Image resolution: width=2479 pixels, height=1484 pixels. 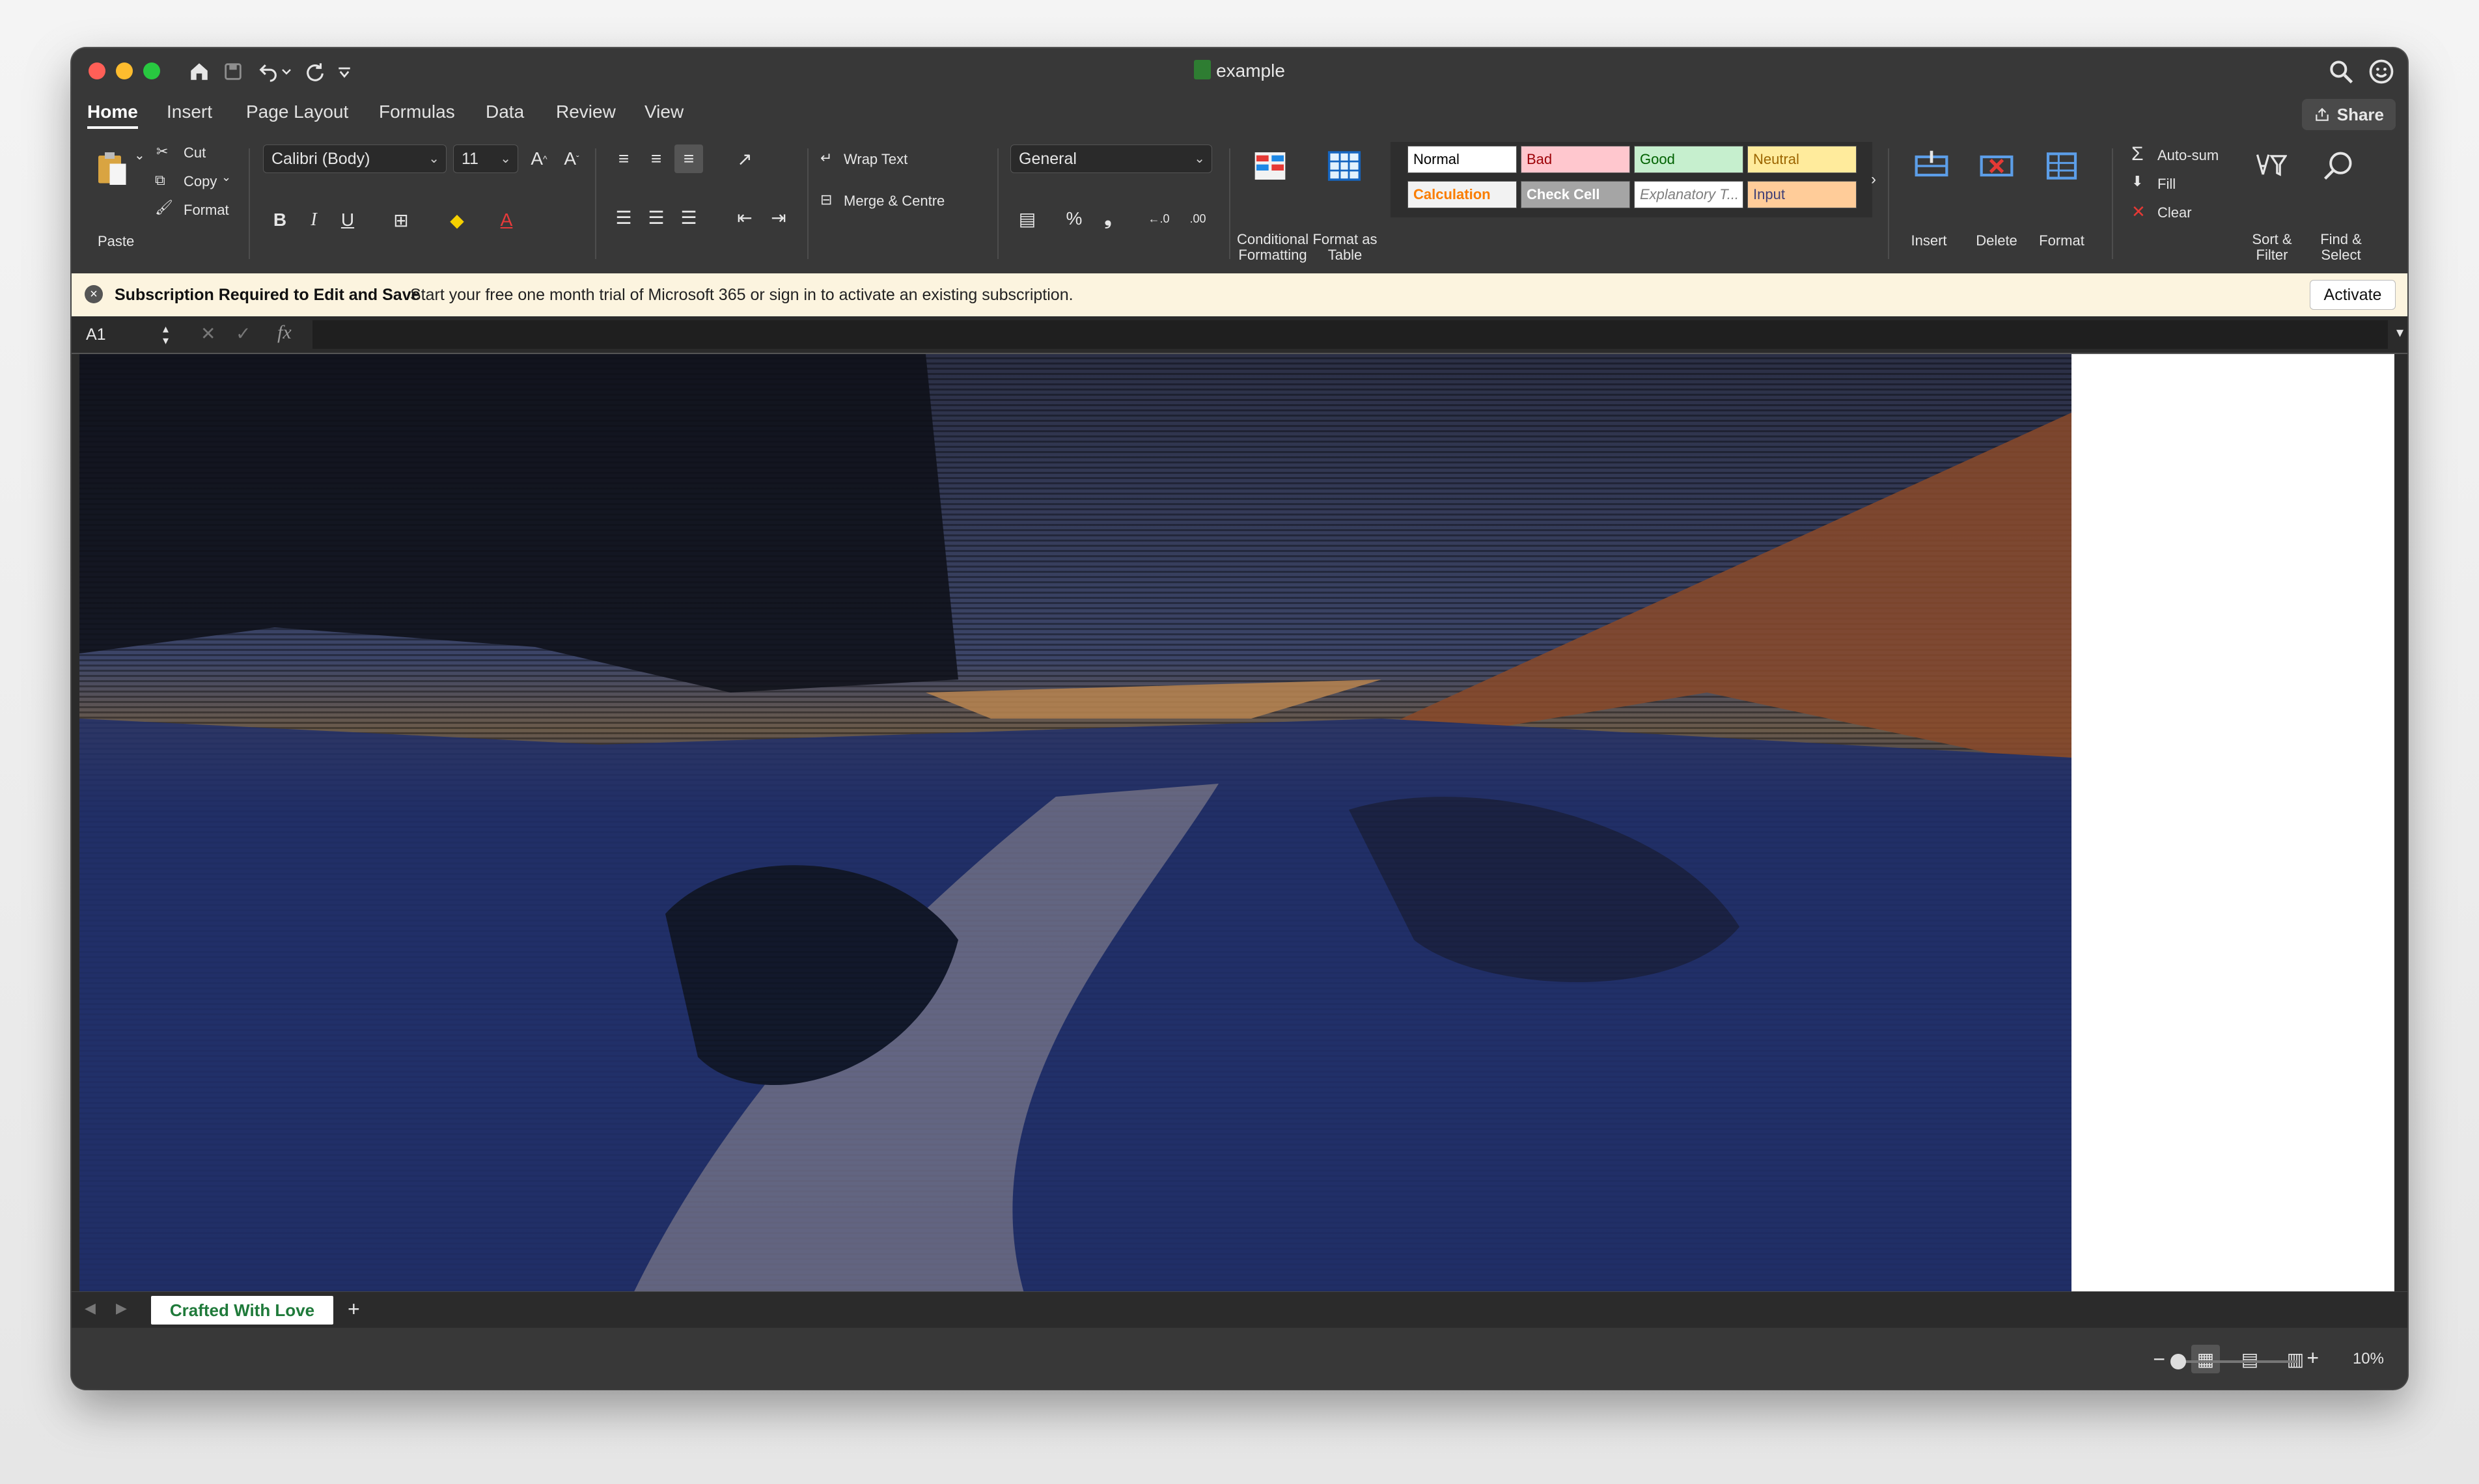 What do you see at coordinates (2348, 114) in the screenshot?
I see `share-button: Share` at bounding box center [2348, 114].